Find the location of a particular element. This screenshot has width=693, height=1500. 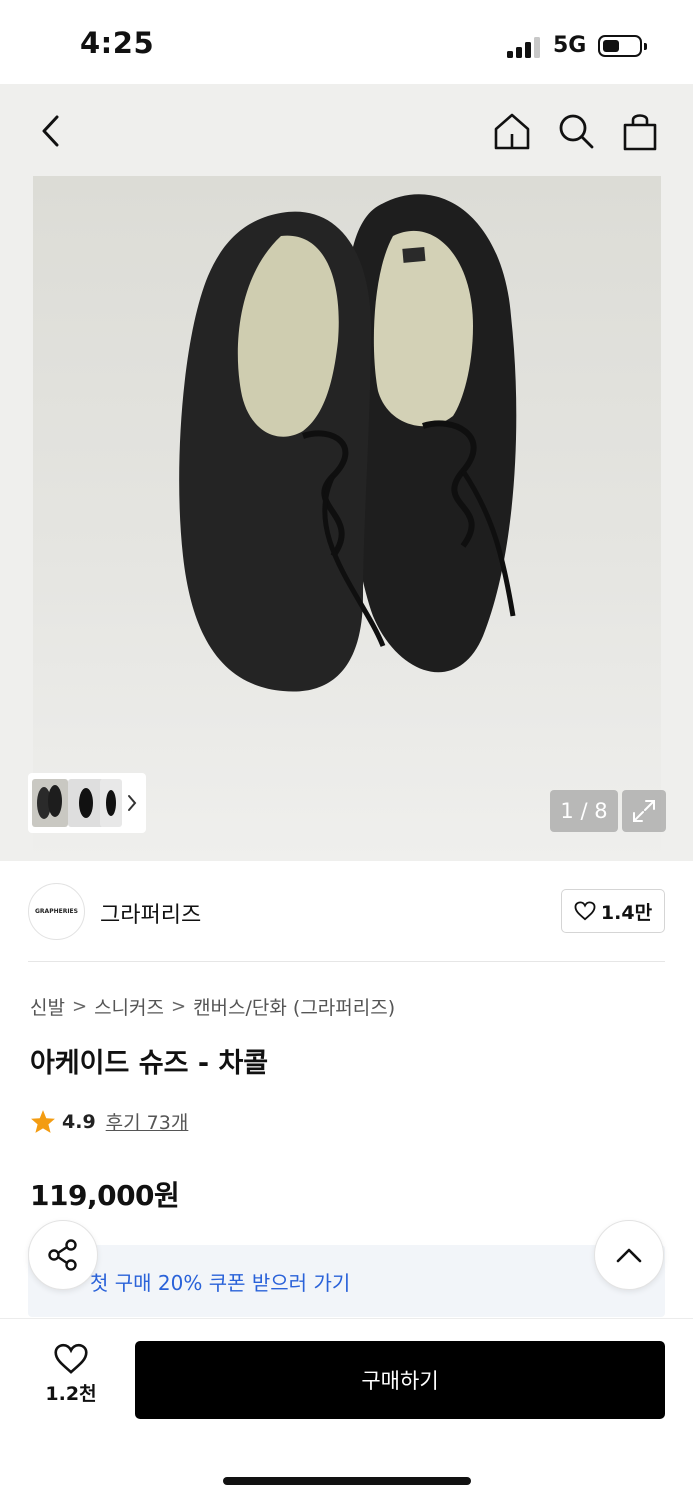

cart-button is located at coordinates (640, 131).